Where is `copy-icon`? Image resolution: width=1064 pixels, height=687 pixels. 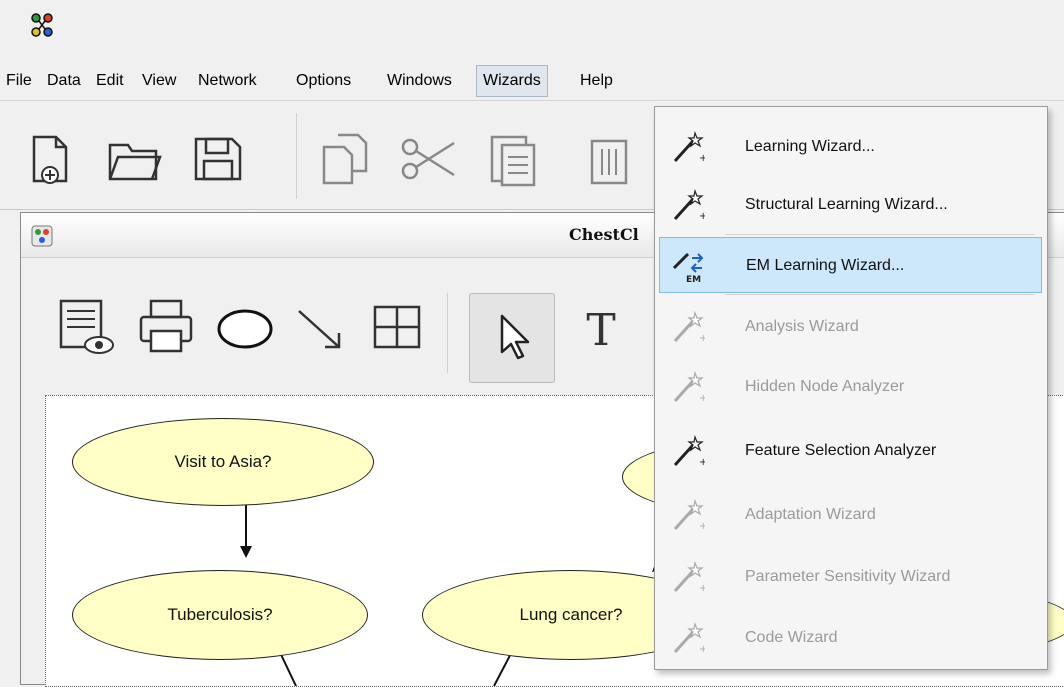
copy-icon is located at coordinates (345, 158).